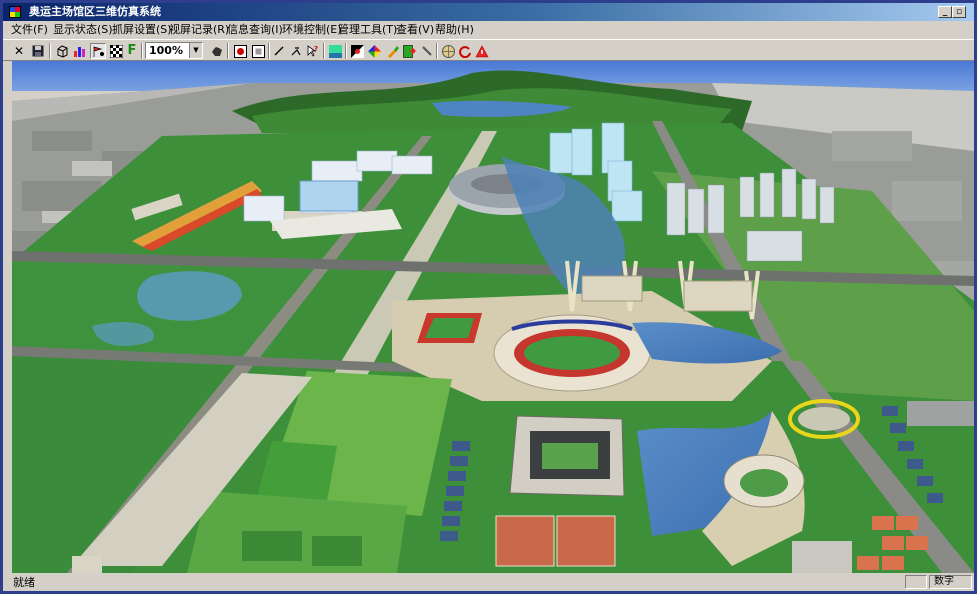  What do you see at coordinates (488, 582) in the screenshot?
I see `status-bar: 就绪 数字` at bounding box center [488, 582].